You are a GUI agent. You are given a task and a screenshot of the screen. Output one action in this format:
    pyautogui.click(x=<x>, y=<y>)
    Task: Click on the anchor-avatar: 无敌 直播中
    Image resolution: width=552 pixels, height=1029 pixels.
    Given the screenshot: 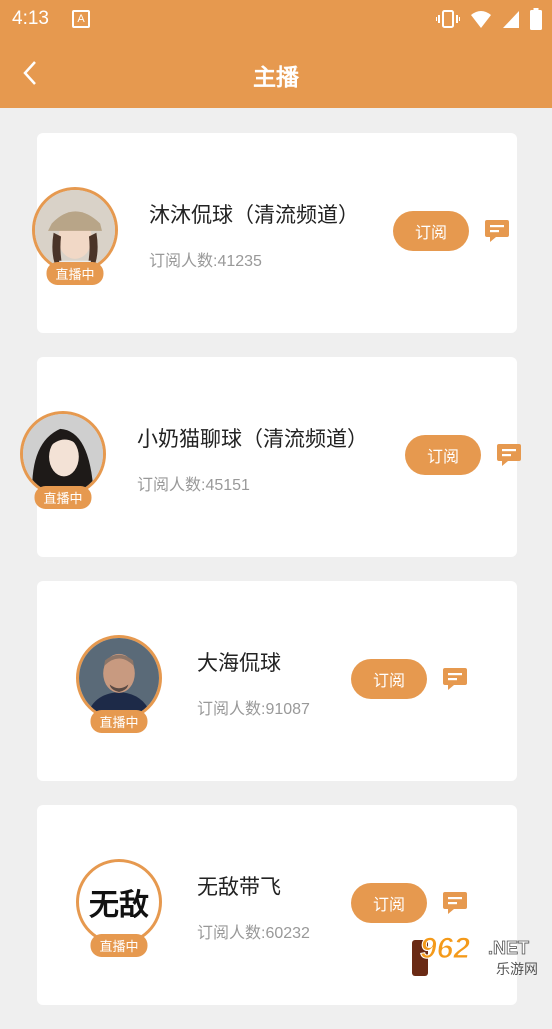 What is the action you would take?
    pyautogui.click(x=119, y=908)
    